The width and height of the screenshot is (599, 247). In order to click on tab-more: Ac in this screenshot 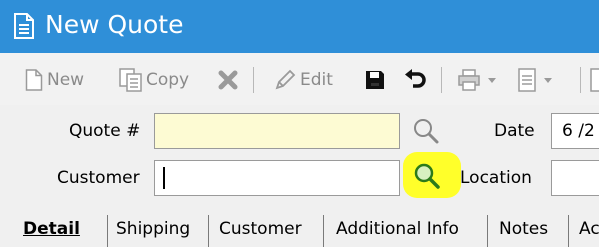, I will do `click(589, 229)`.